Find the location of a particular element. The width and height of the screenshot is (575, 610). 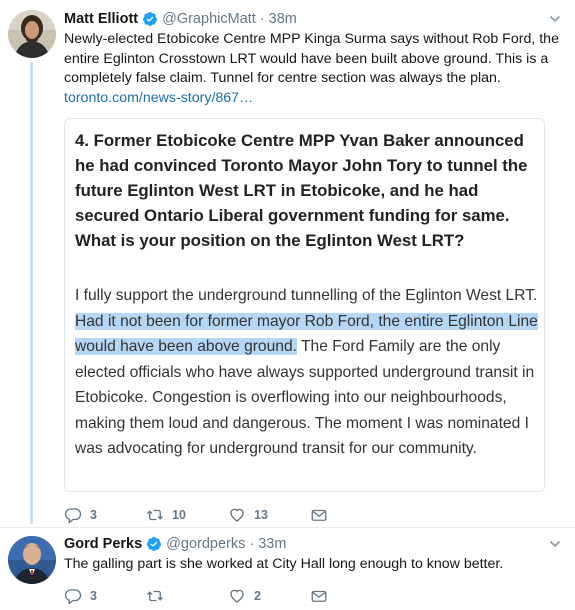

tweet-actions: 3 2 is located at coordinates (196, 596).